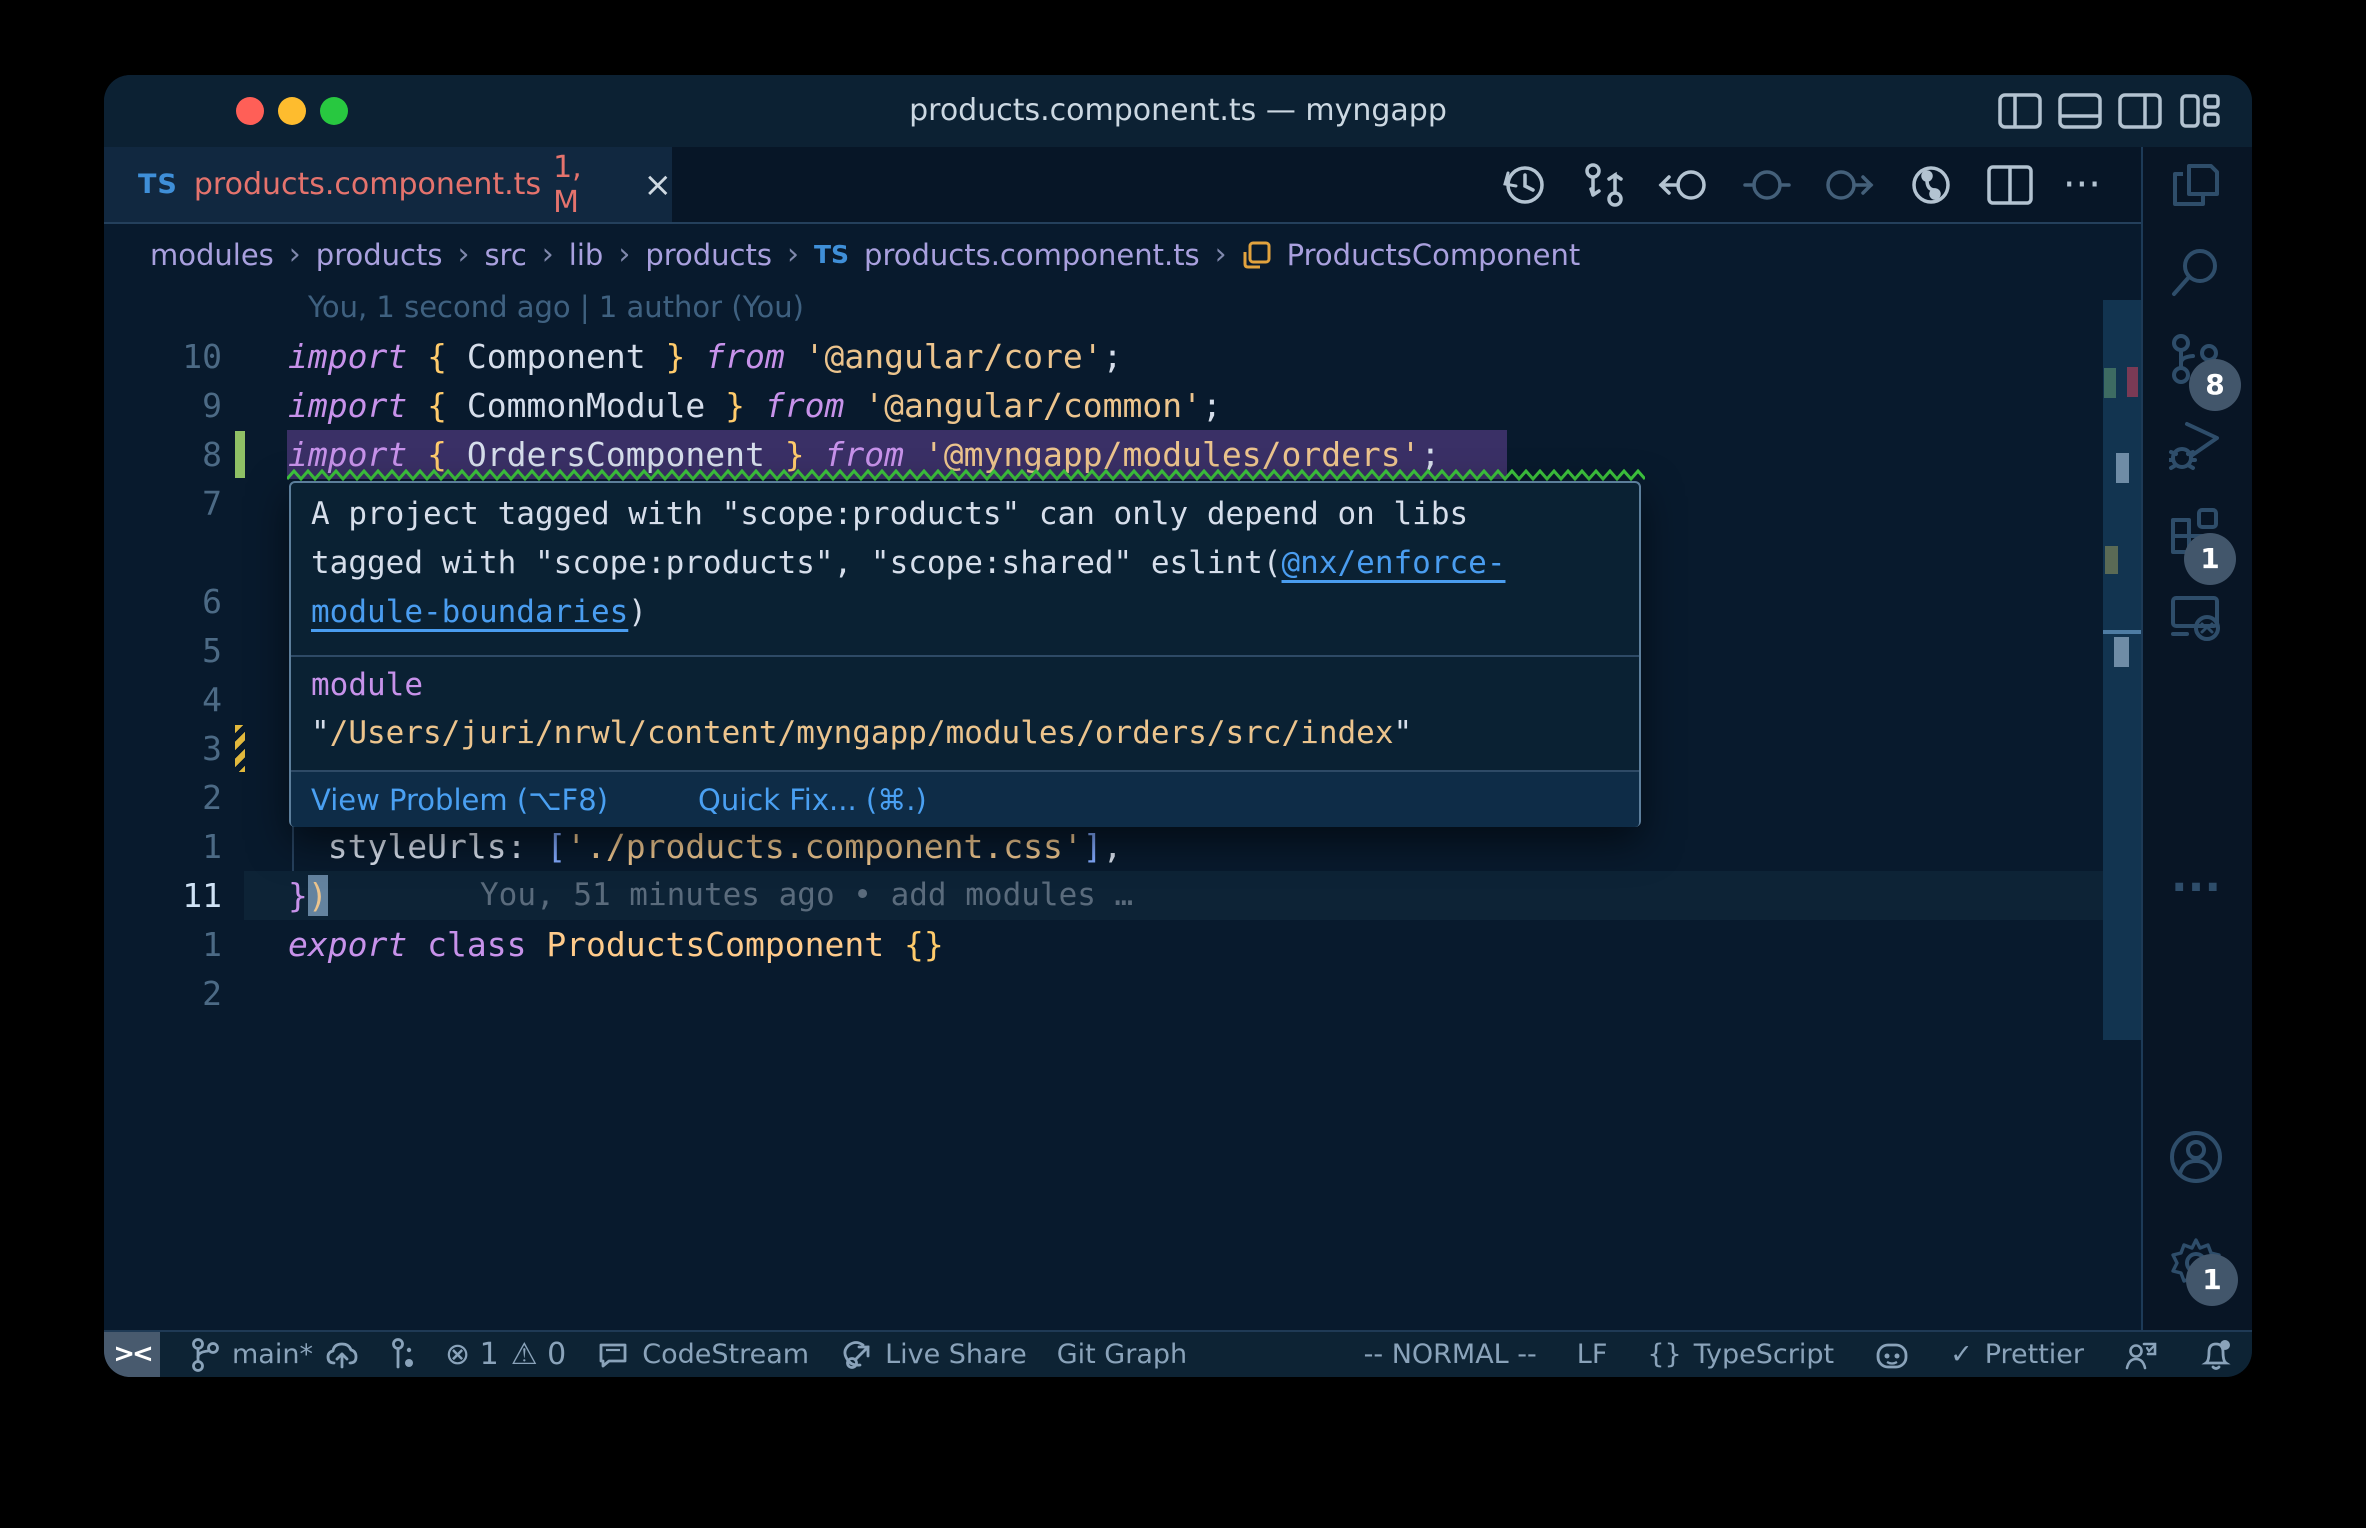  Describe the element at coordinates (1178, 111) in the screenshot. I see `titlebar: products.component.ts — myngapp` at that location.